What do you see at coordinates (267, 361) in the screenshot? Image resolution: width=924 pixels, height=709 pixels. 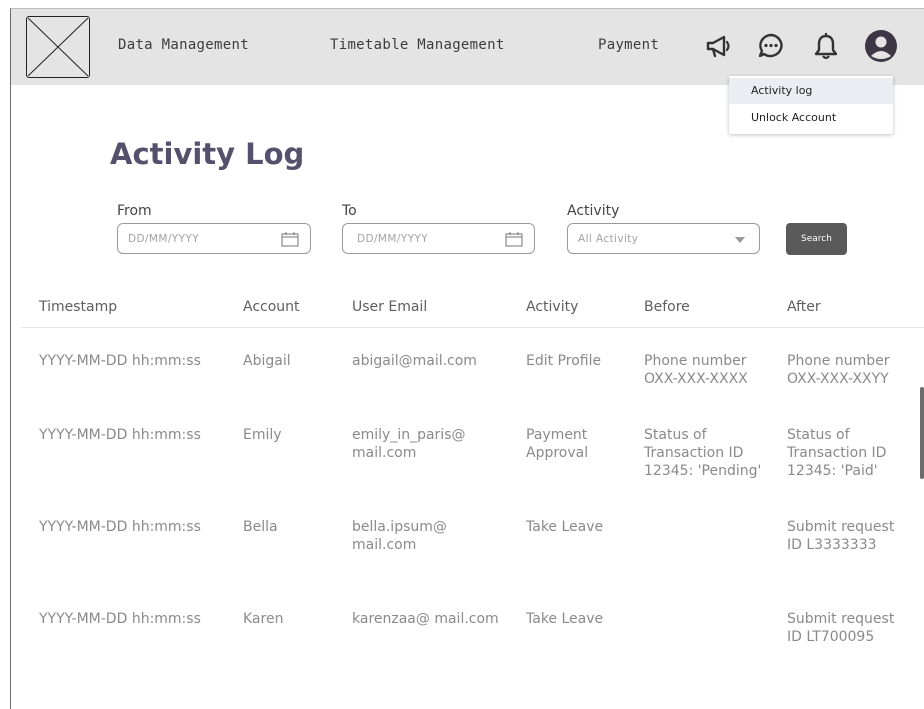 I see `cell-account: Abigail` at bounding box center [267, 361].